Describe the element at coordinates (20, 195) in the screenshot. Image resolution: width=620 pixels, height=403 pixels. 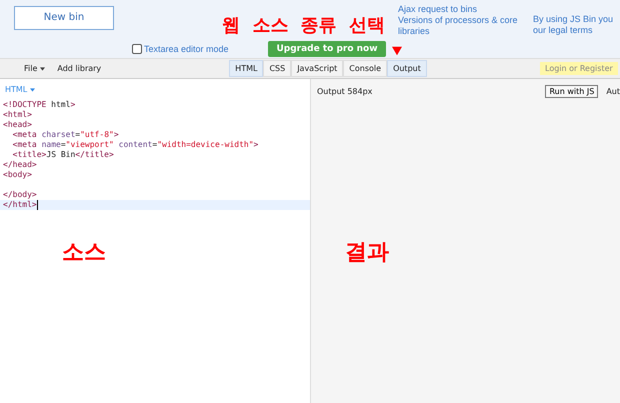
I see `code-line: </body>` at that location.